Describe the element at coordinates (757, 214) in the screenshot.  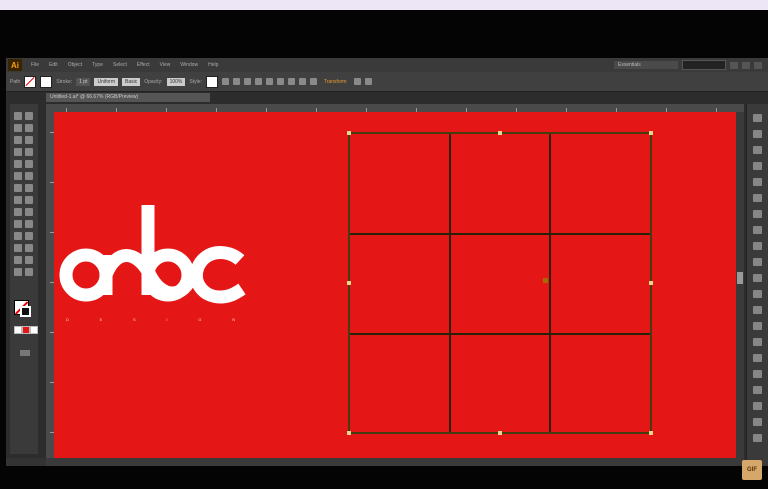
I see `gradient-panel-icon` at that location.